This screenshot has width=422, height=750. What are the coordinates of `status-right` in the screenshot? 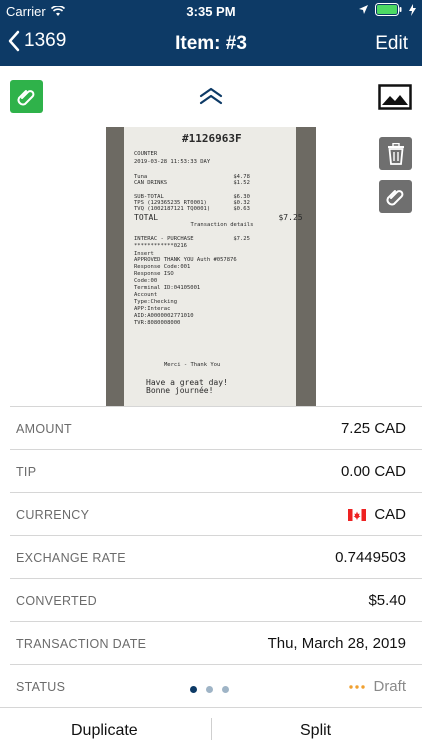 It's located at (387, 9).